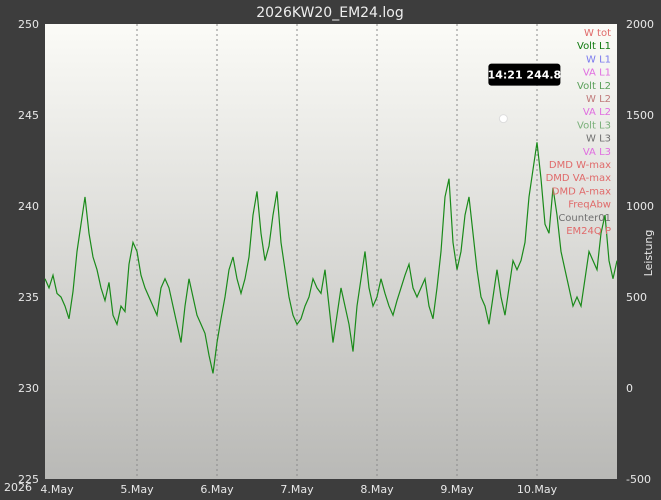  I want to click on x-axis: 4.May 5.May 6.May 7.May 8.May 9.May 10.May, so click(298, 489).